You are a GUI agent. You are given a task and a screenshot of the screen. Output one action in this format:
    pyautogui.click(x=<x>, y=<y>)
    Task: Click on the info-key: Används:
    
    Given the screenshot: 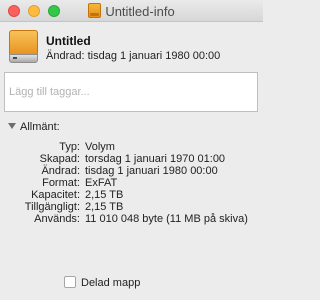 What is the action you would take?
    pyautogui.click(x=57, y=219)
    